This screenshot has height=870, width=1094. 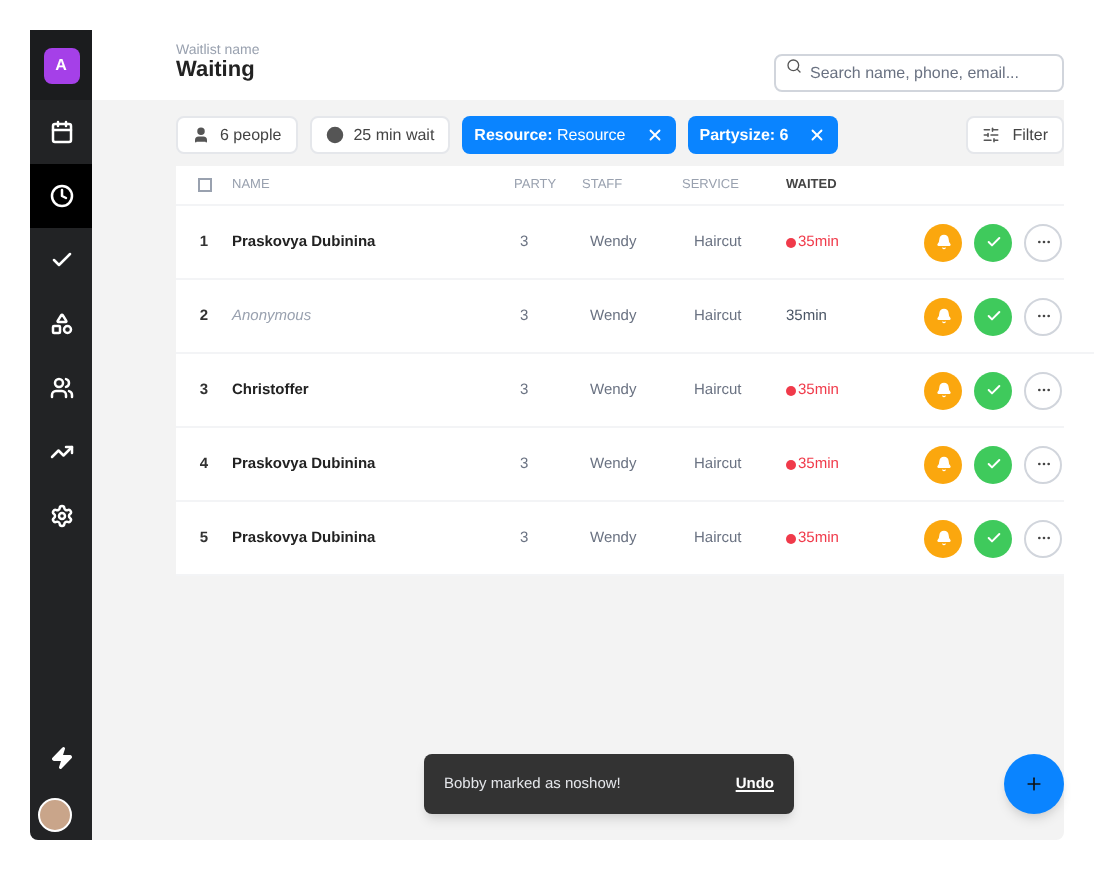 What do you see at coordinates (61, 132) in the screenshot?
I see `calendar-icon` at bounding box center [61, 132].